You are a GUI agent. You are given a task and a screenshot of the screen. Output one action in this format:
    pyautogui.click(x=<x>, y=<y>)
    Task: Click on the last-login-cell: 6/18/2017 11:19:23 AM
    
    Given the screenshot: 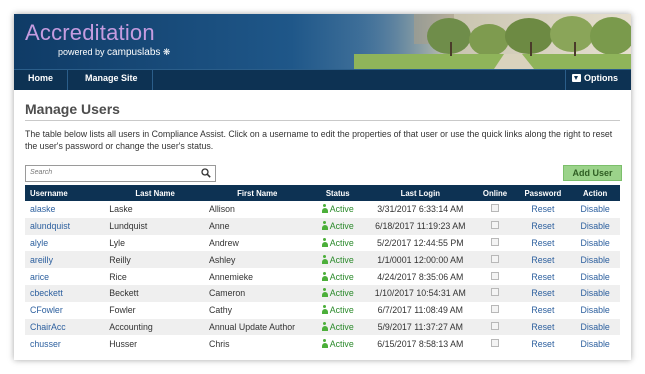 What is the action you would take?
    pyautogui.click(x=420, y=226)
    